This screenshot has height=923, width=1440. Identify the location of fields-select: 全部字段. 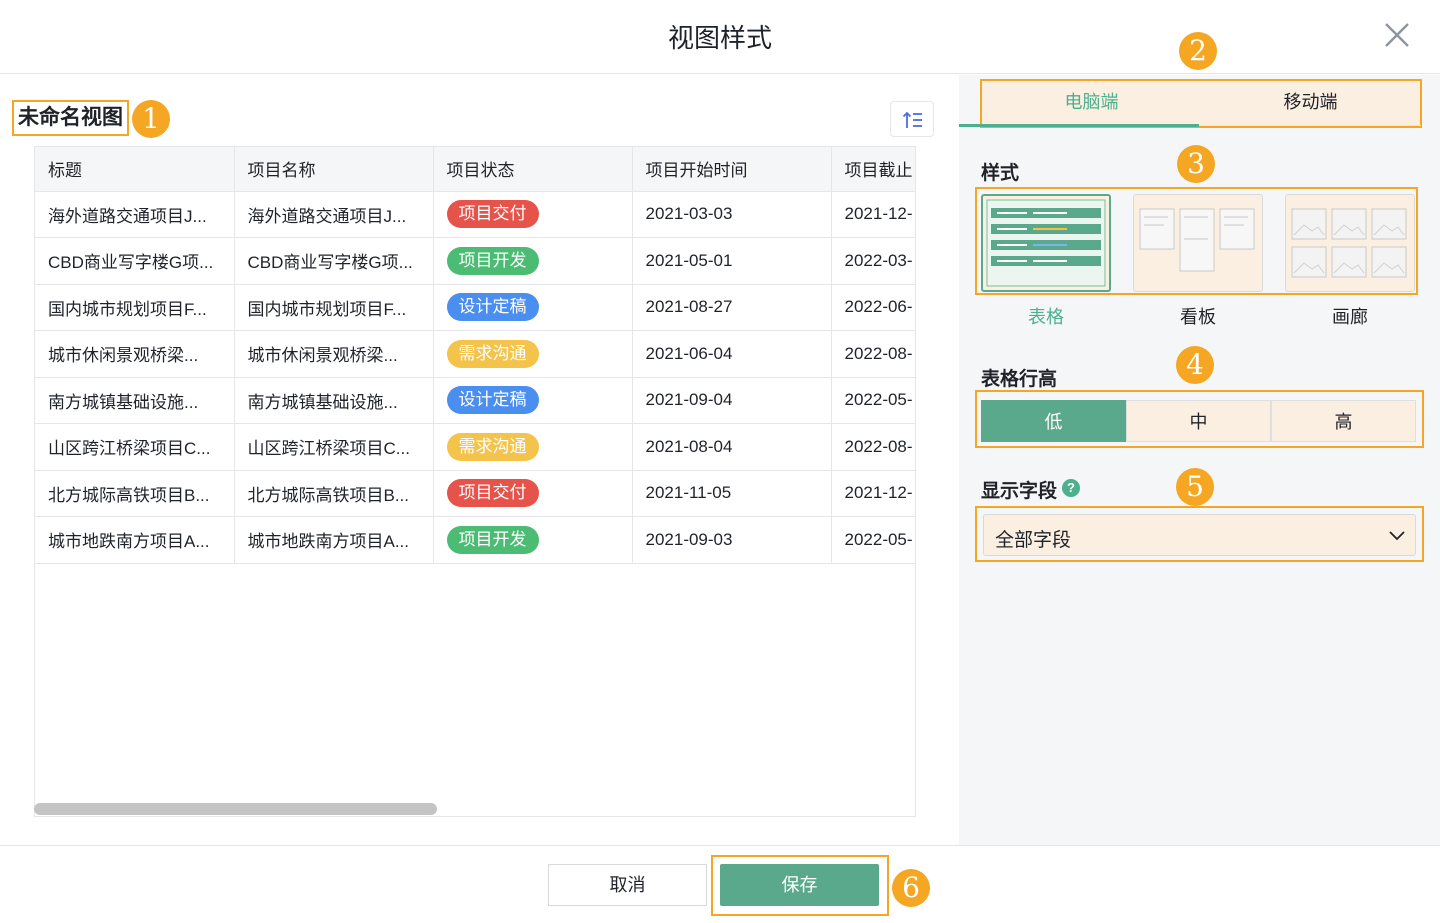
(1199, 535).